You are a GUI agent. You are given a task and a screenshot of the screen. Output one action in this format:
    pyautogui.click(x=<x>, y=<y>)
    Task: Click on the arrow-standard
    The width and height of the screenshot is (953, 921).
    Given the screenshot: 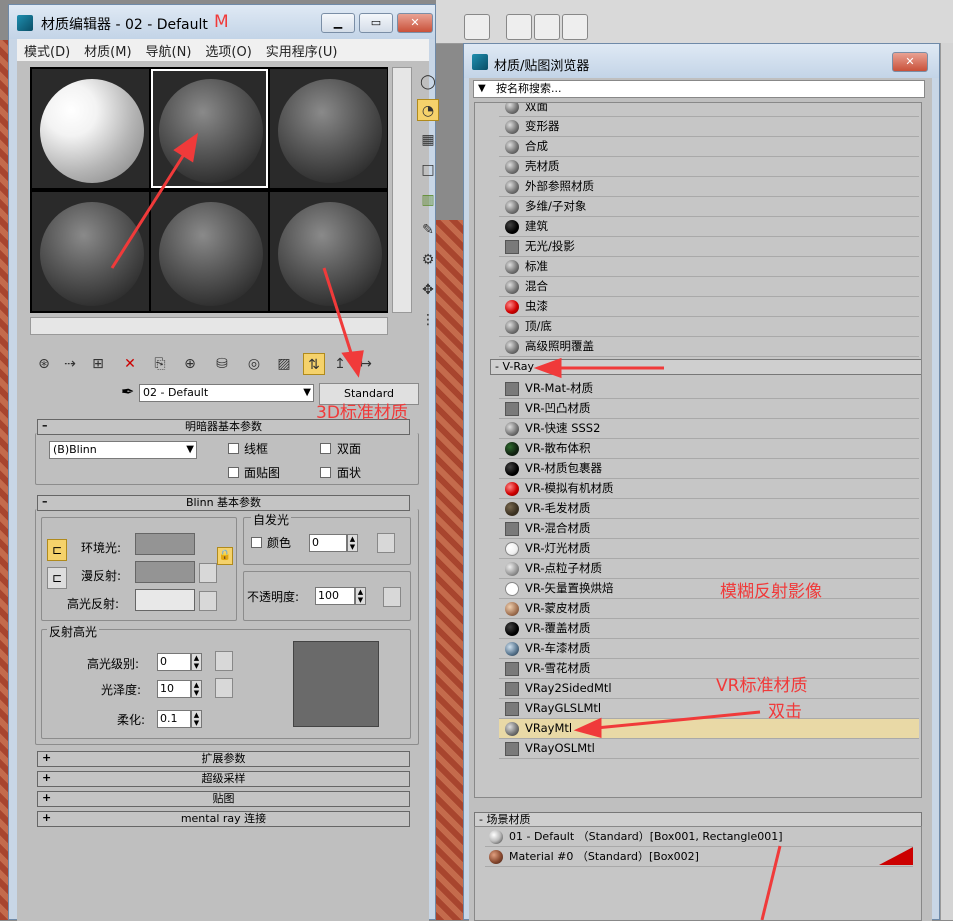 What is the action you would take?
    pyautogui.click(x=338, y=312)
    